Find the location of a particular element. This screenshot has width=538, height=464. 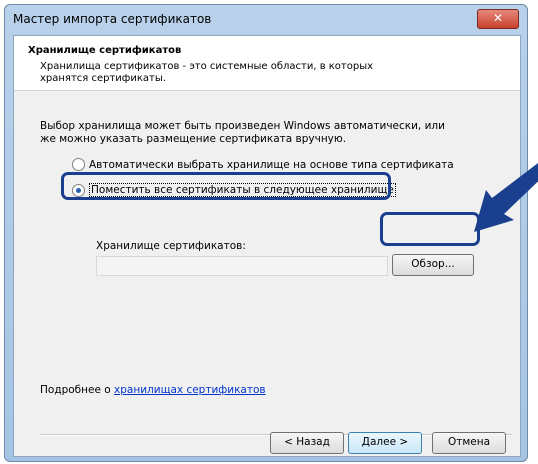

annotation-arrow-icon is located at coordinates (506, 197).